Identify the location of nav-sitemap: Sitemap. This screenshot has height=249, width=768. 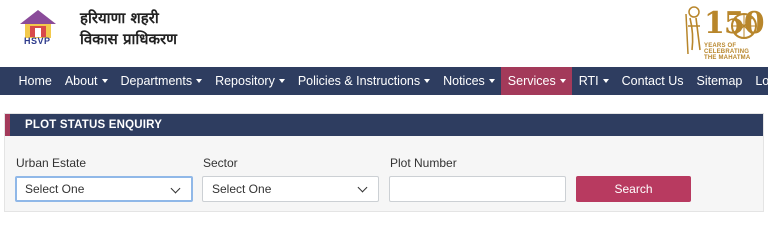
(719, 81).